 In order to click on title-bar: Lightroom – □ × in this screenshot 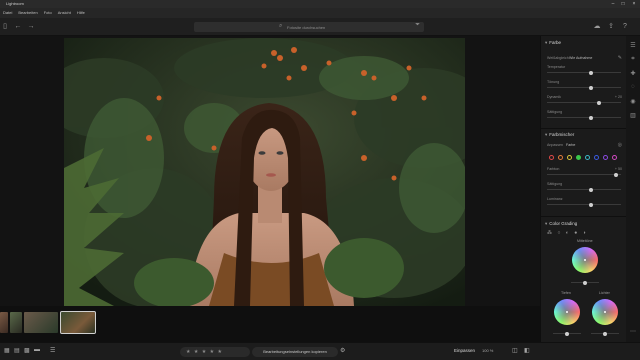, I will do `click(320, 4)`.